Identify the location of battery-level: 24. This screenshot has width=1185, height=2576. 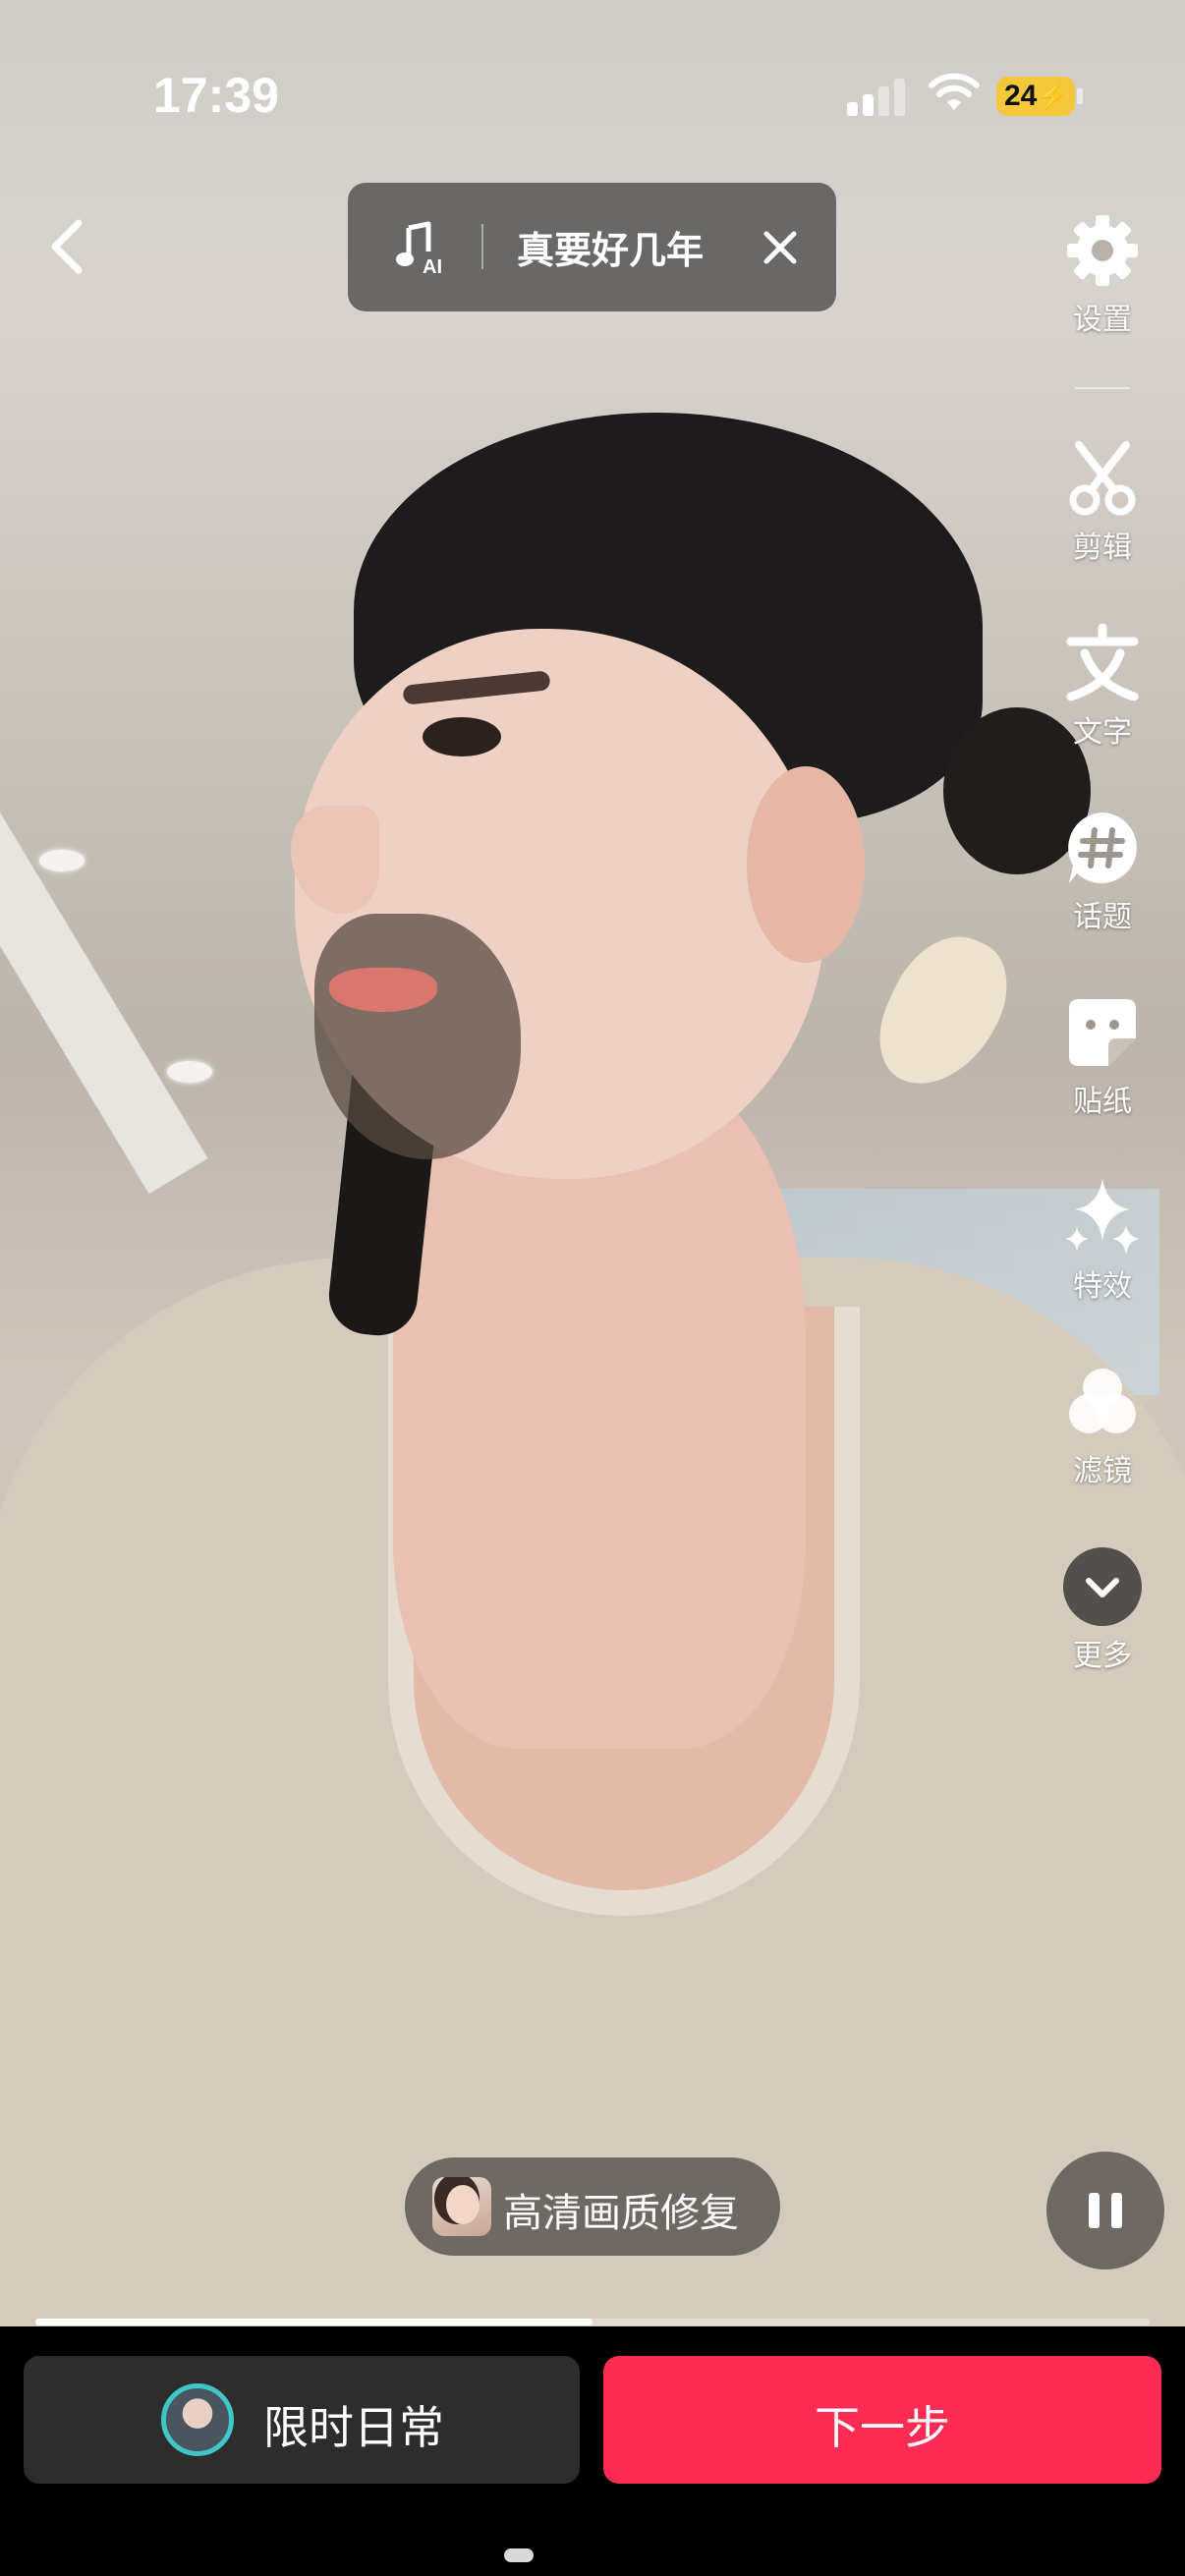
(1021, 96).